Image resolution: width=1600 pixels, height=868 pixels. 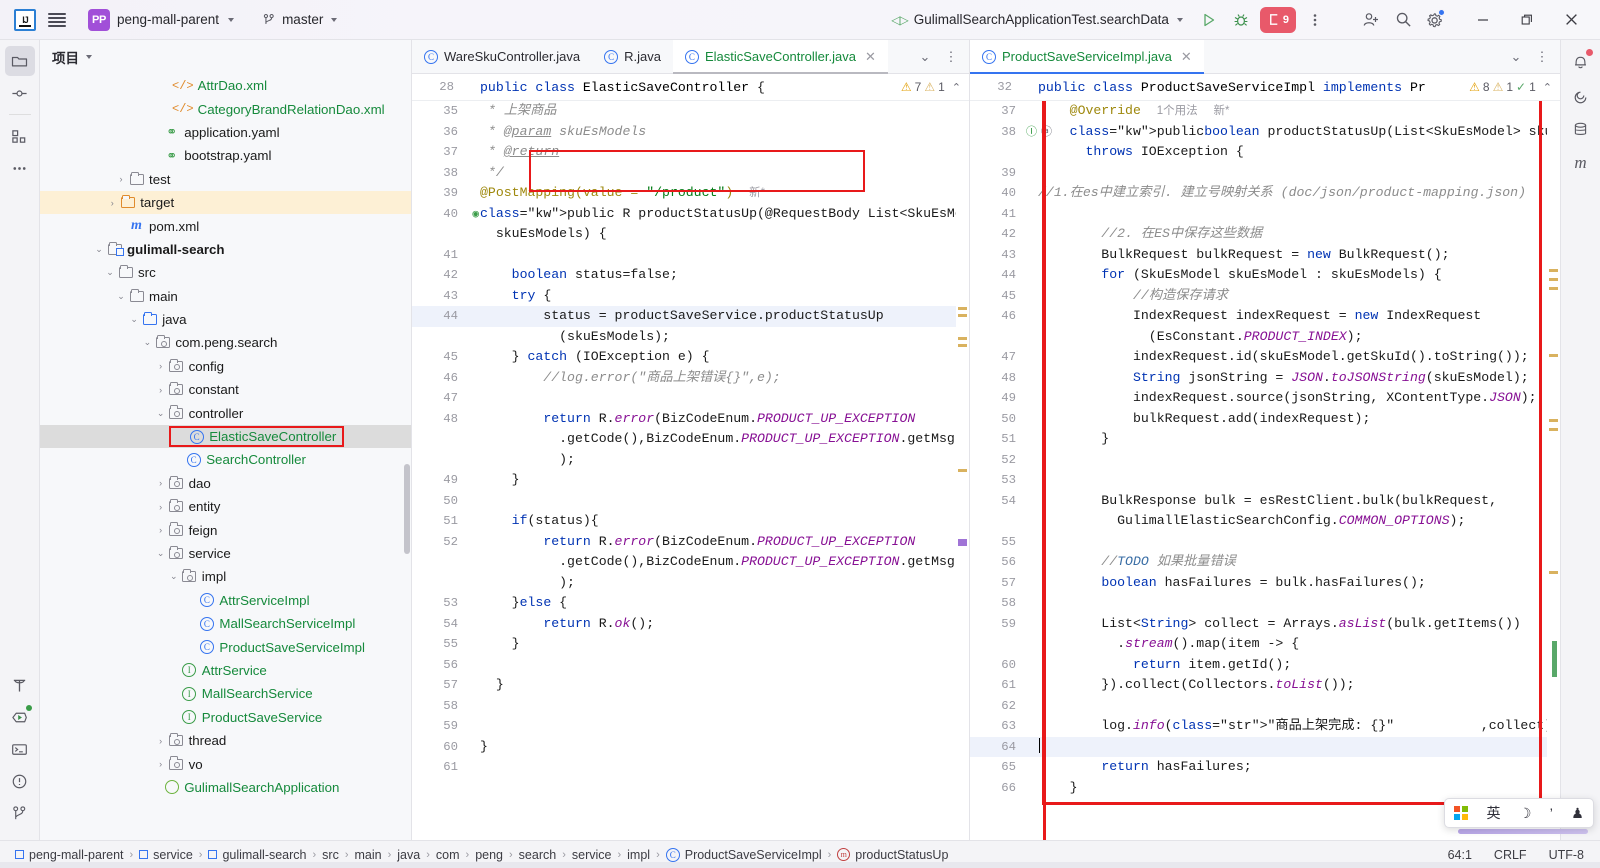 What do you see at coordinates (57, 20) in the screenshot?
I see `main-menu-button` at bounding box center [57, 20].